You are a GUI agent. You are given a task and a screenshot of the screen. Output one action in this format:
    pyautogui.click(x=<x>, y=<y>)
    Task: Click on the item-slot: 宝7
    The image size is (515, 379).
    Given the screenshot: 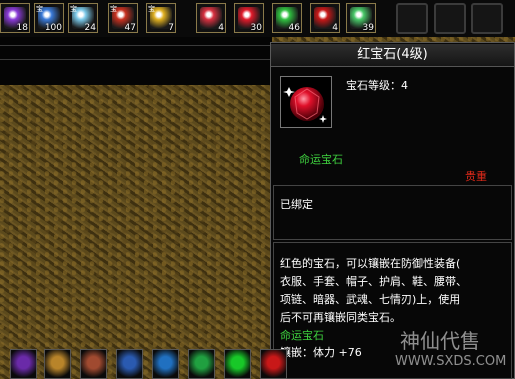 What is the action you would take?
    pyautogui.click(x=161, y=18)
    